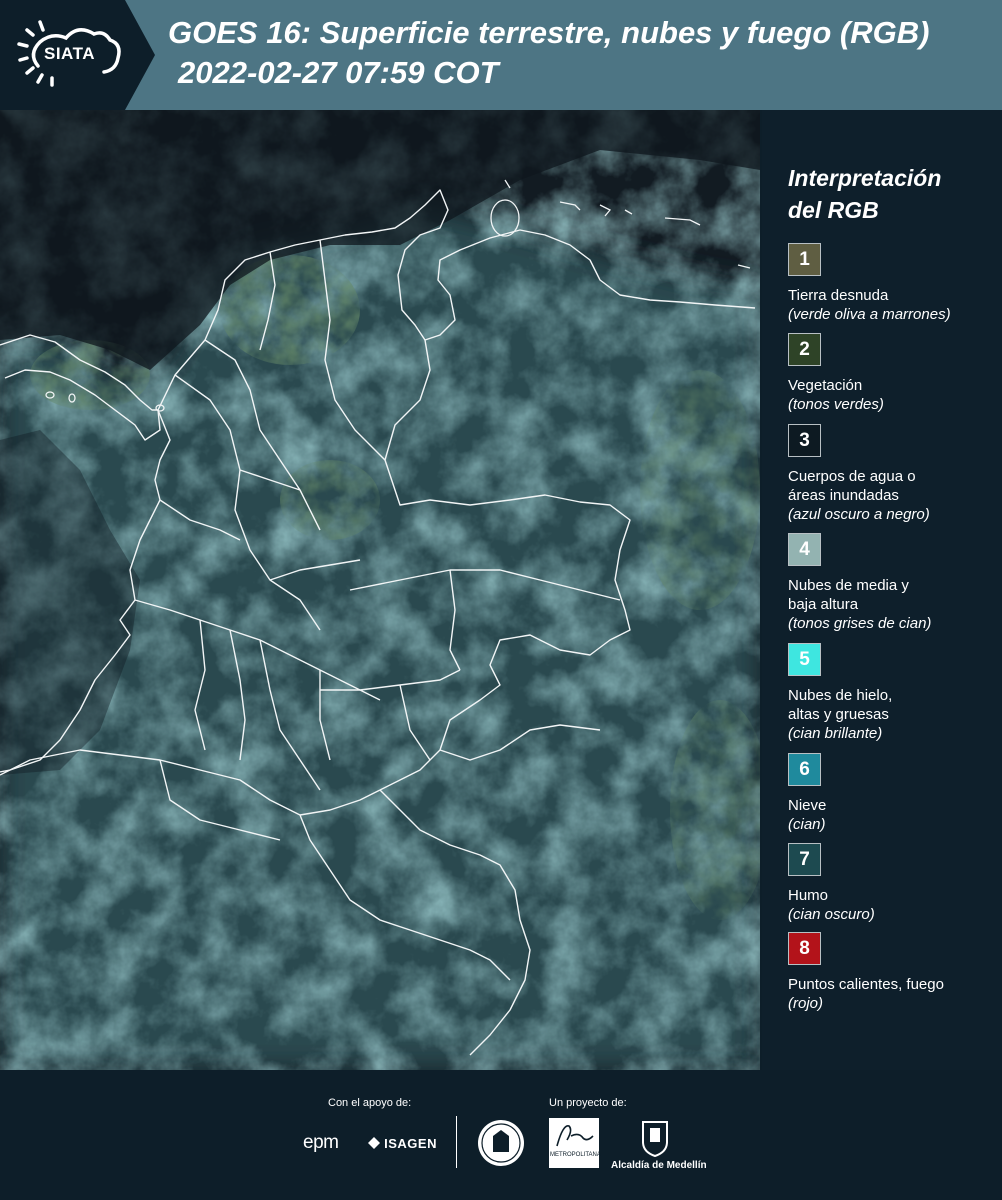 The width and height of the screenshot is (1002, 1200). I want to click on area-metropolitana-logo, so click(574, 1143).